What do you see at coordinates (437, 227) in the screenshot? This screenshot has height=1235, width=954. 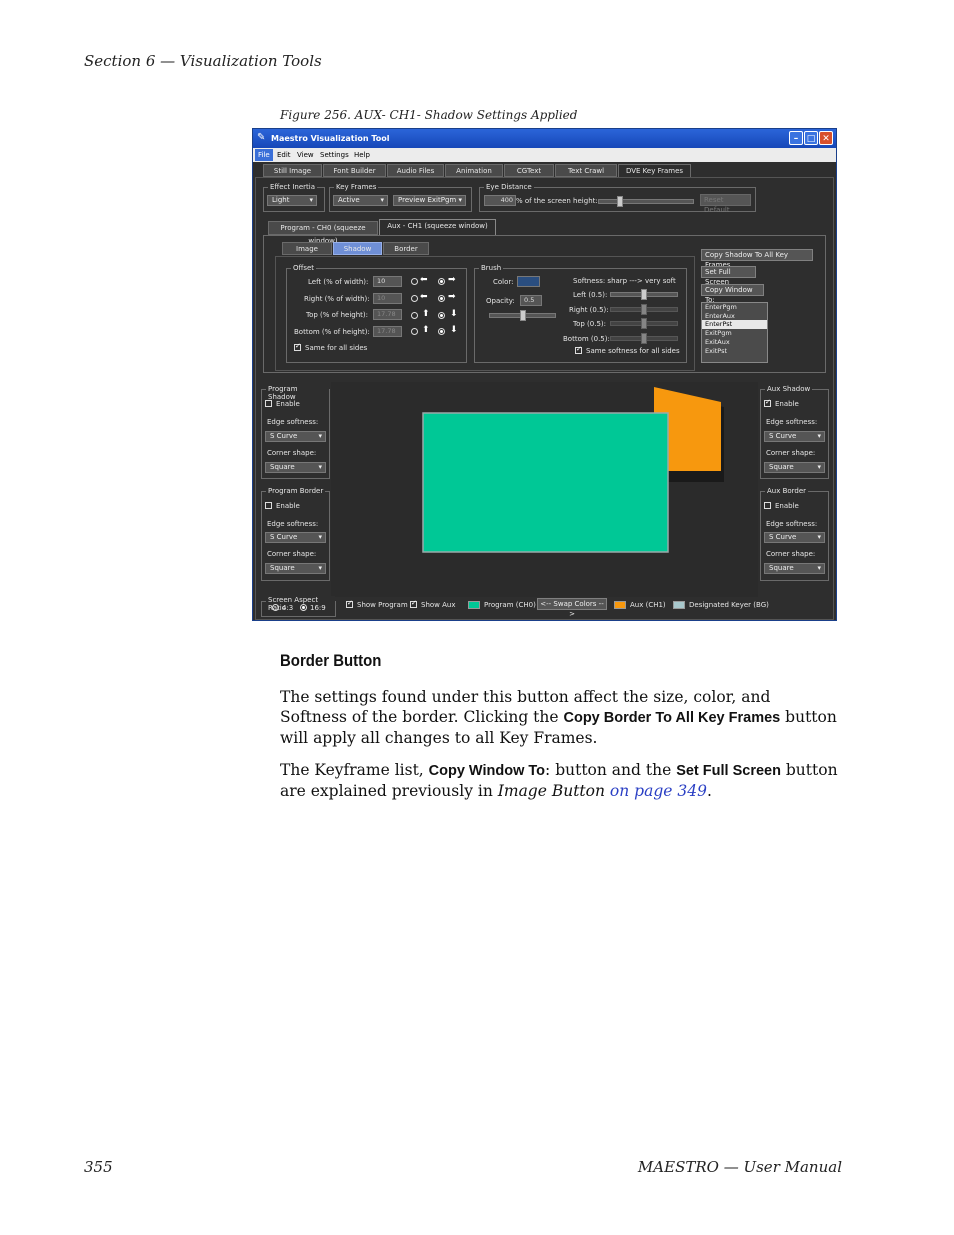 I see `tab-aux-ch1: Aux - CH1 (squeeze window)` at bounding box center [437, 227].